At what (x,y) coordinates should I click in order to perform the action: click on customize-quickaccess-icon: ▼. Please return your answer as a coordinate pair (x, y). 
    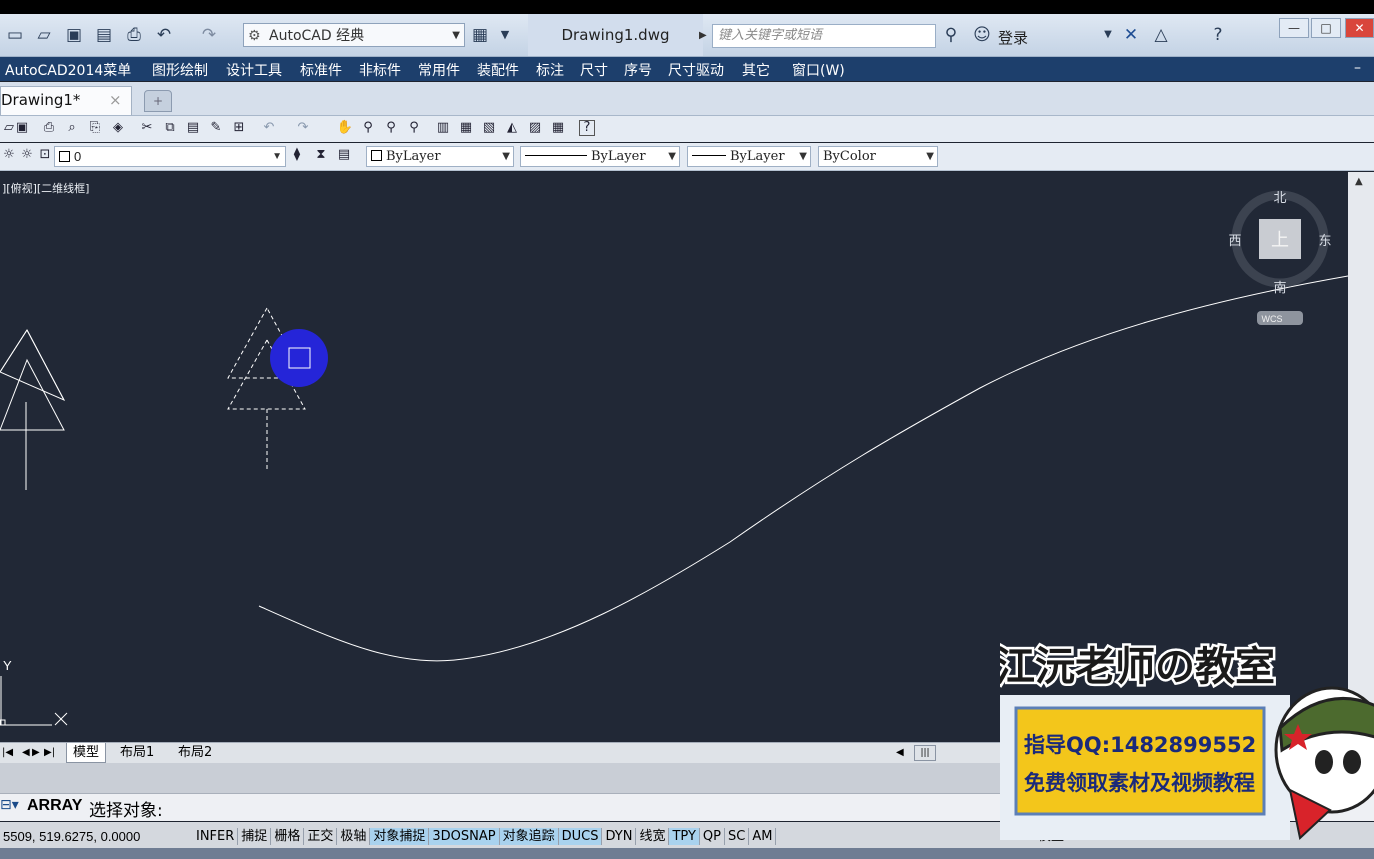
    Looking at the image, I should click on (505, 35).